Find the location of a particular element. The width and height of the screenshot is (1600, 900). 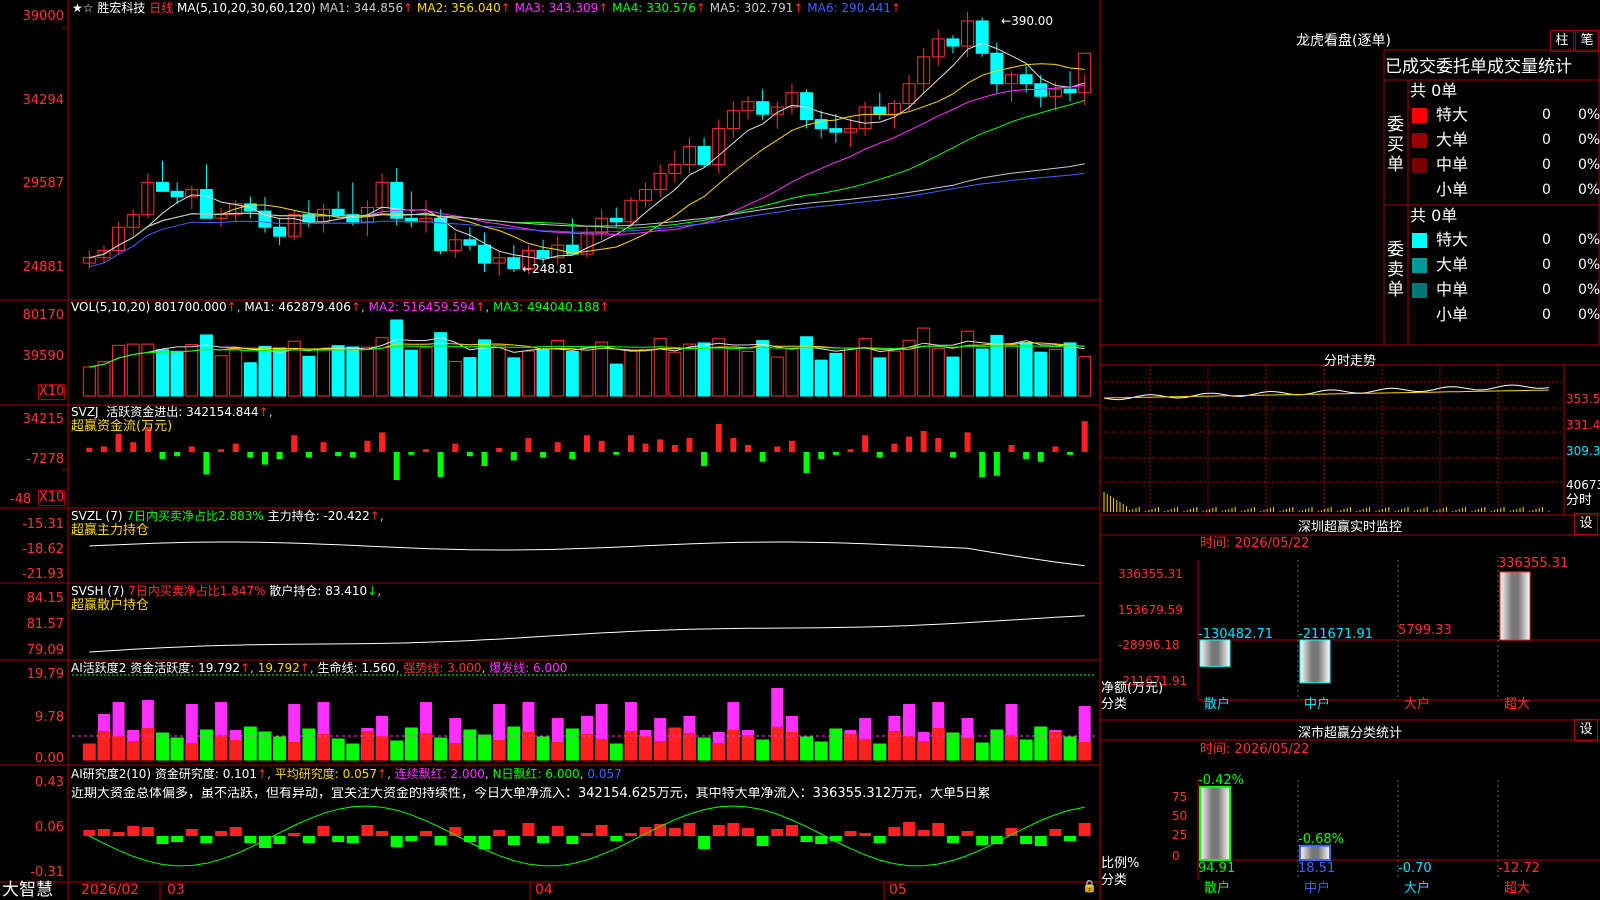

szc-cat-3: 超大 is located at coordinates (1517, 888).